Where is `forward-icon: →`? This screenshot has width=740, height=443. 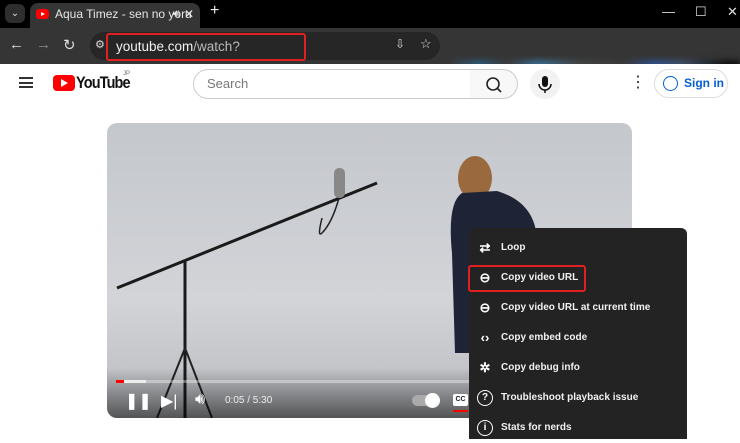
forward-icon: → is located at coordinates (43, 44).